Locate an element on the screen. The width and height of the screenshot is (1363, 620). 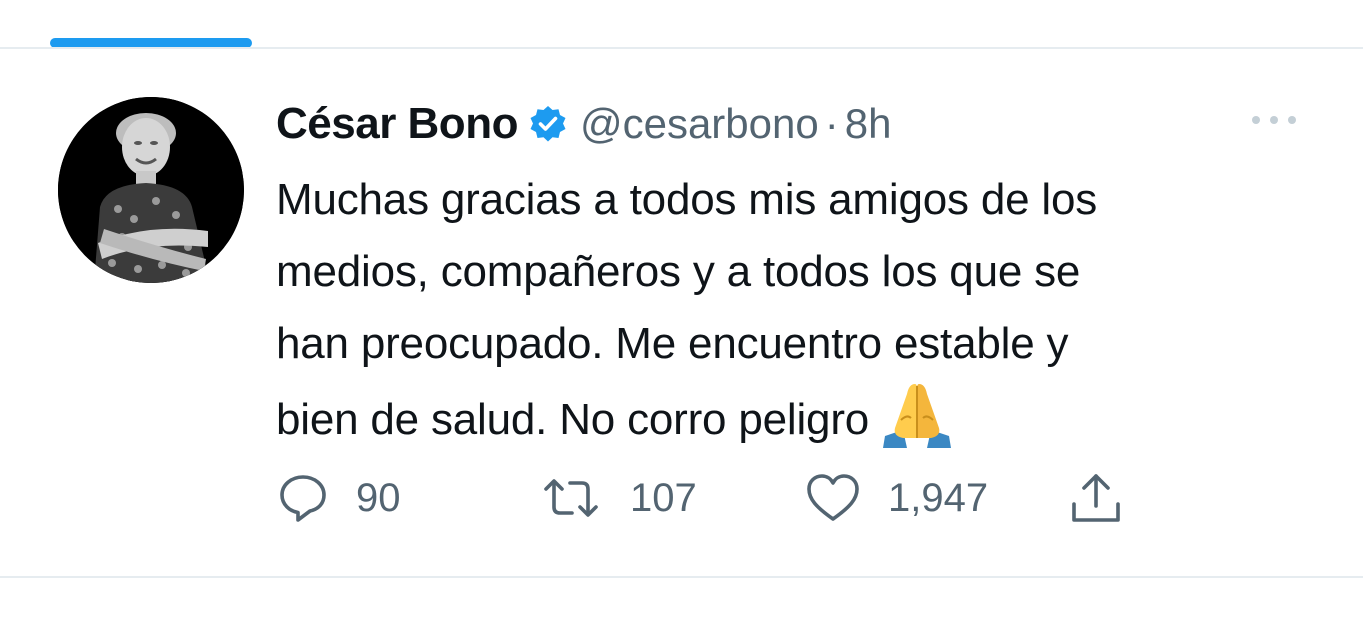
avatar is located at coordinates (151, 190).